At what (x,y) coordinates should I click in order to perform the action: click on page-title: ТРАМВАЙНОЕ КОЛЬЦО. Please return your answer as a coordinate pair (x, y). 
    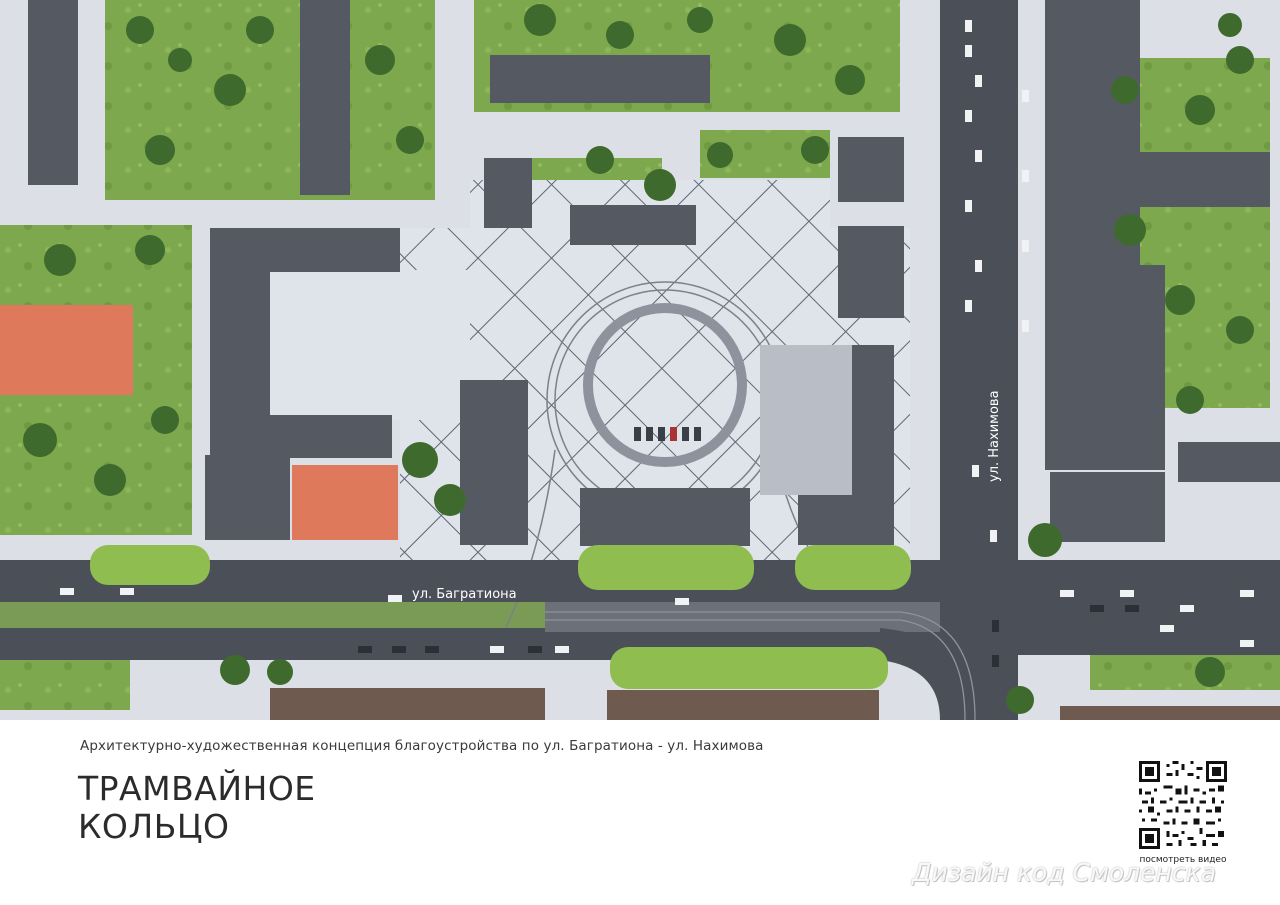
    Looking at the image, I should click on (197, 808).